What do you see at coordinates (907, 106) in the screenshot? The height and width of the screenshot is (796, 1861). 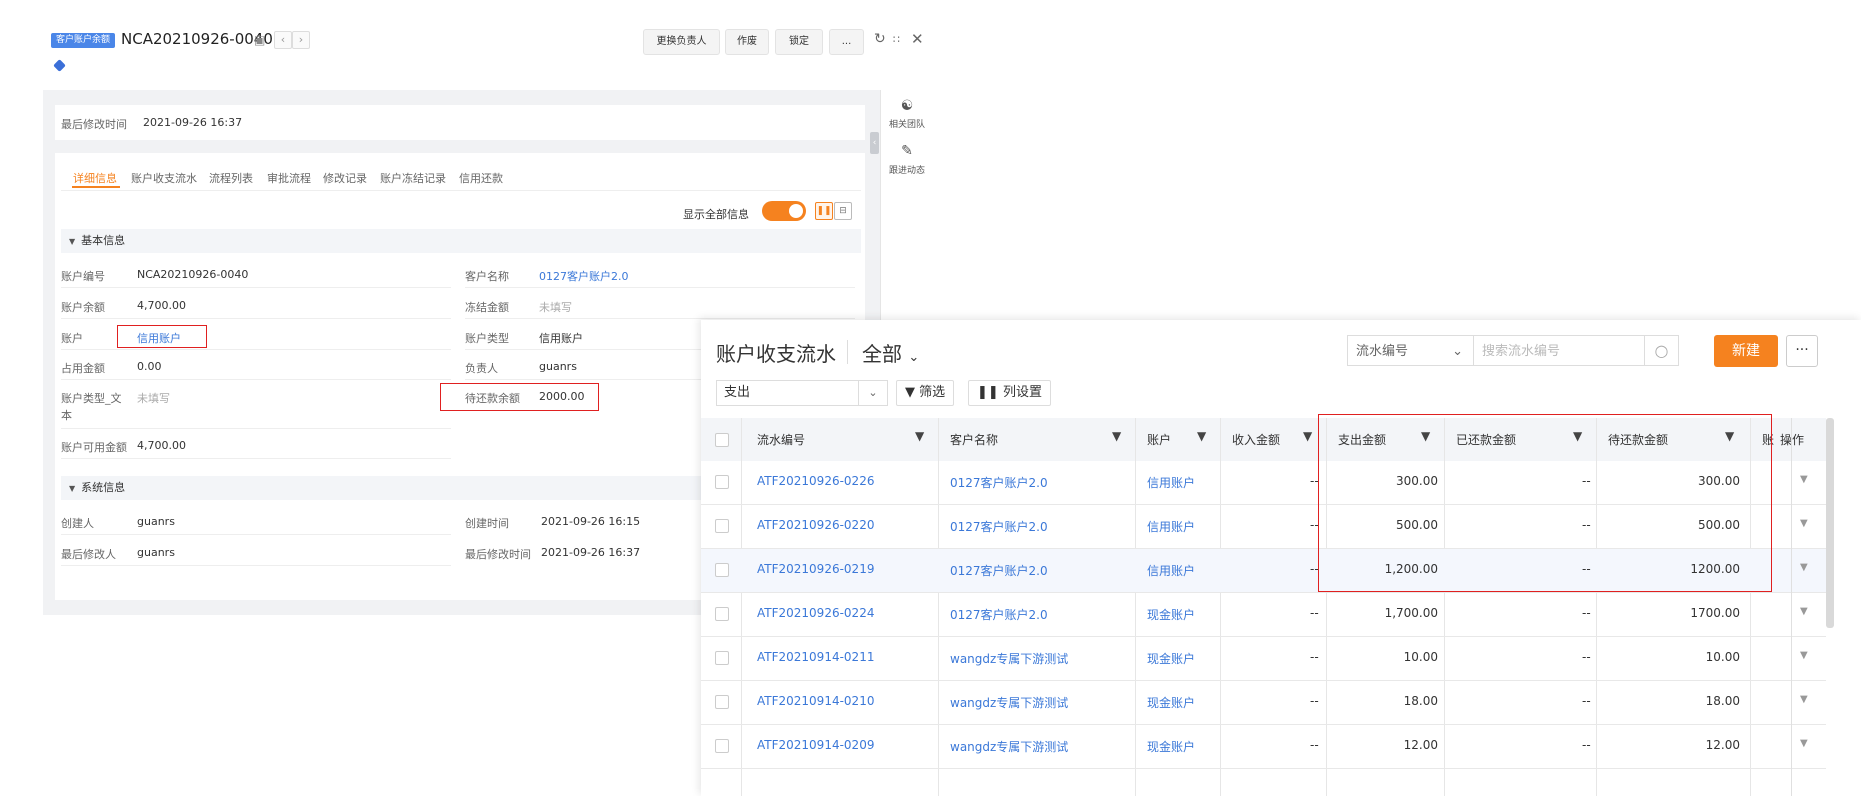 I see `team-icon: ☯` at bounding box center [907, 106].